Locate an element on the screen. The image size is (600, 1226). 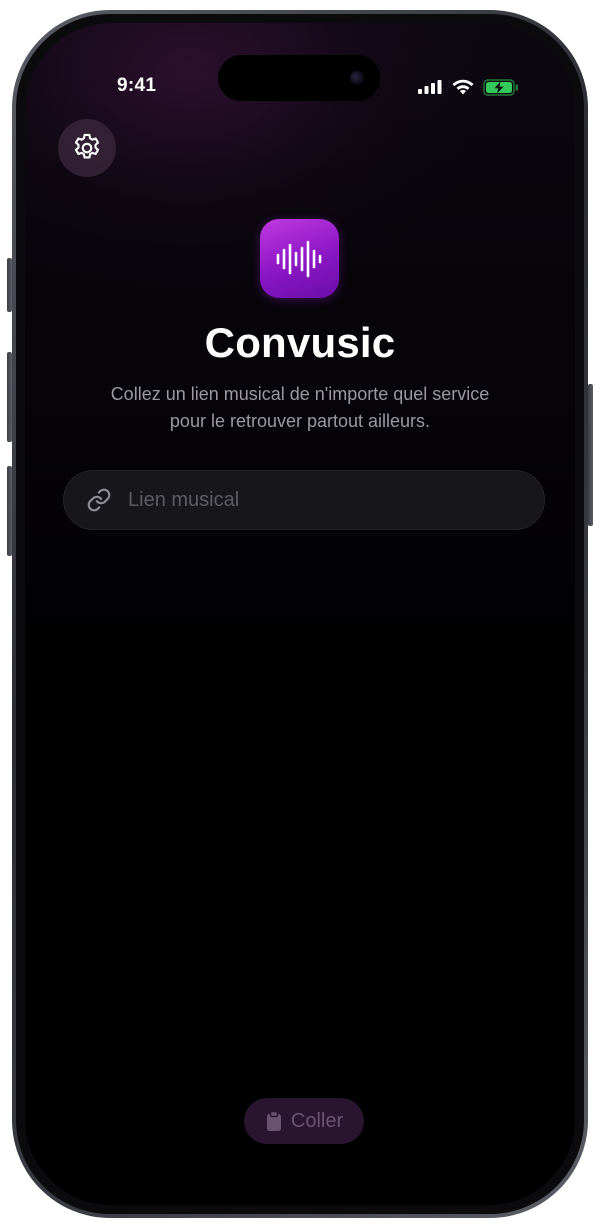
battery-charging-icon is located at coordinates (500, 87).